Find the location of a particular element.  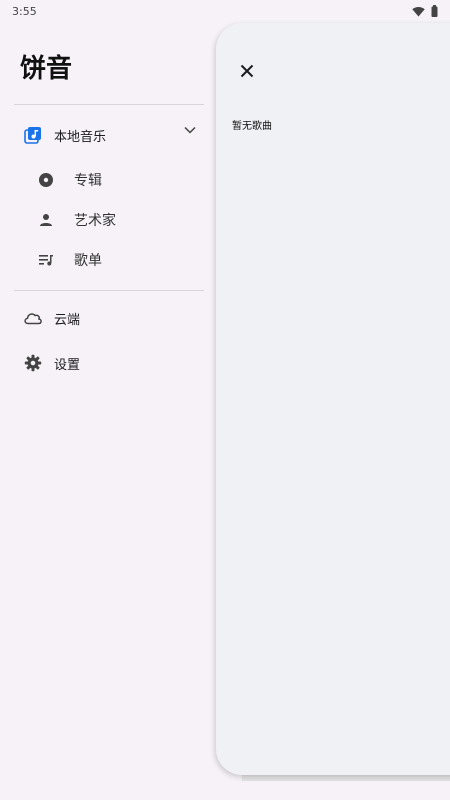

close-button is located at coordinates (247, 71).